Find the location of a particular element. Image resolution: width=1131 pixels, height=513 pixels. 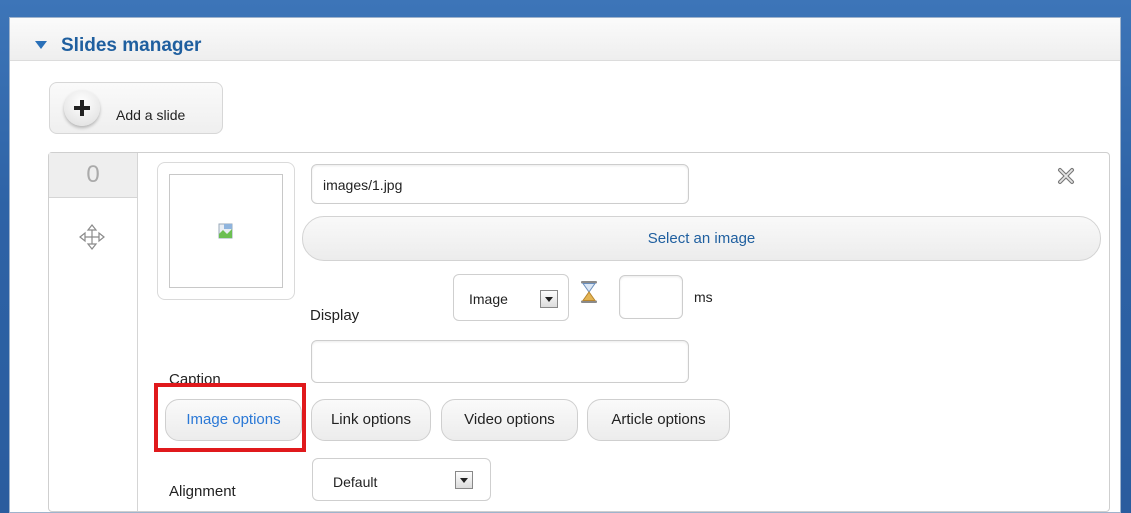

tab-link-options: Link options is located at coordinates (371, 420).